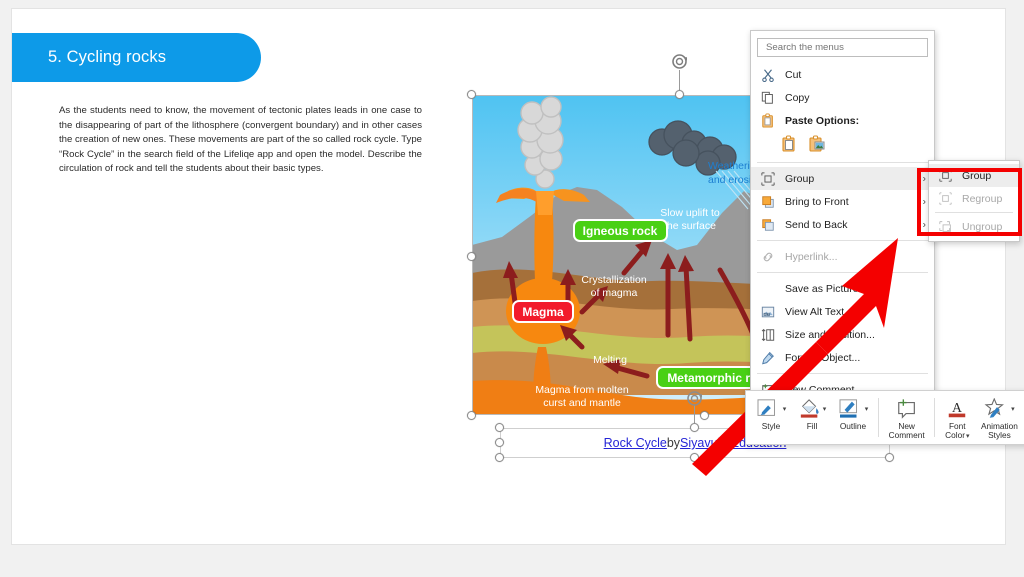  I want to click on context-menu-label-send-to-back: Send to Back, so click(816, 224).